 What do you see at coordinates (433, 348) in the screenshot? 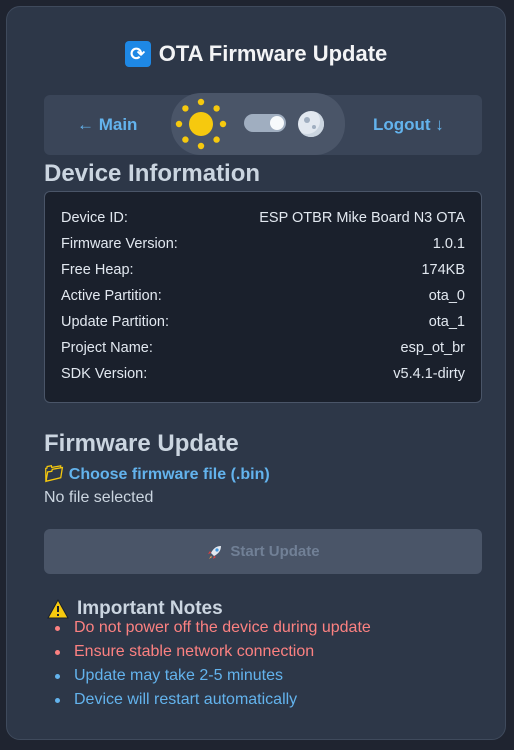
I see `info-value: esp_ot_br` at bounding box center [433, 348].